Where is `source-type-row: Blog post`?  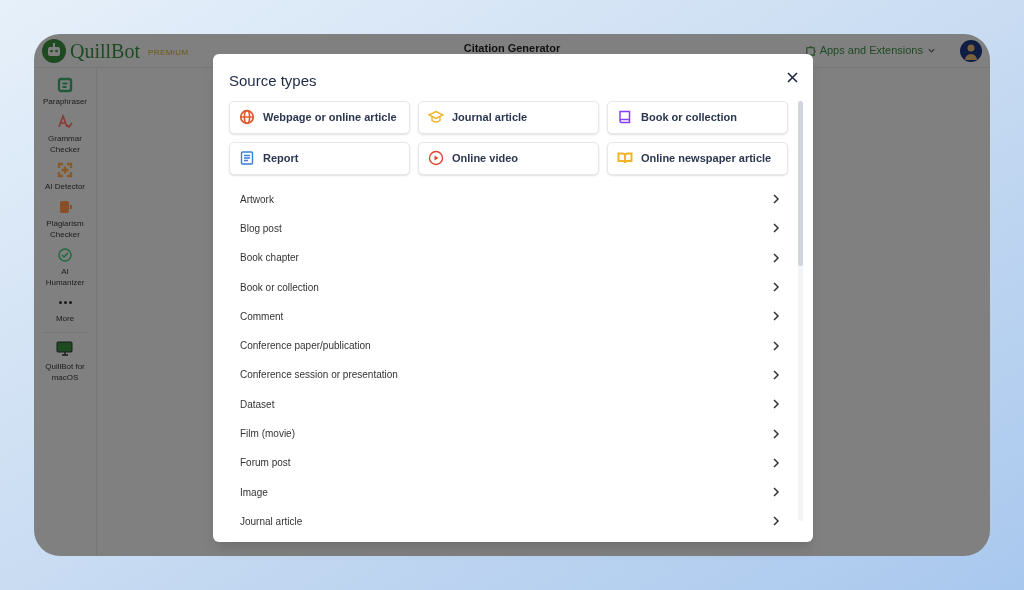
source-type-row: Blog post is located at coordinates (508, 228).